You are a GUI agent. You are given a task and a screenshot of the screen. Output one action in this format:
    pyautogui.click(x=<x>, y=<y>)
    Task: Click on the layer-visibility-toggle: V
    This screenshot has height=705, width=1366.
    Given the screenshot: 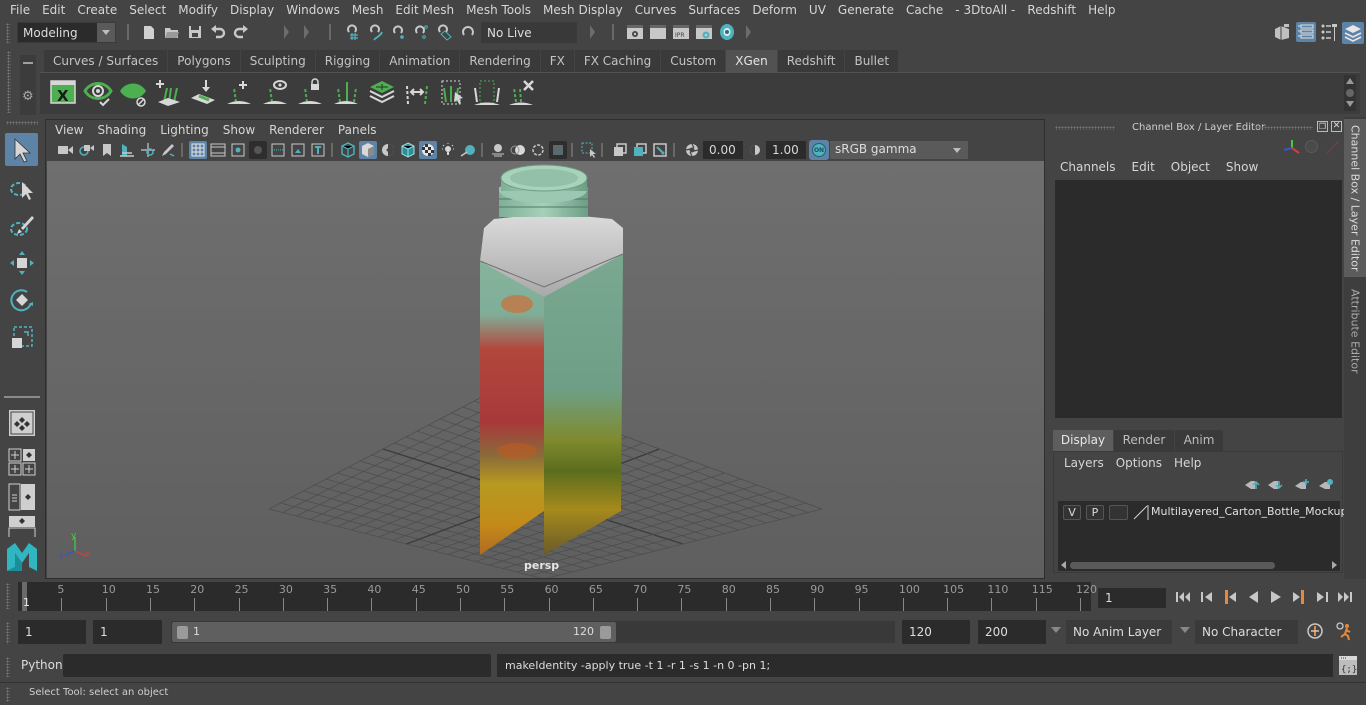 What is the action you would take?
    pyautogui.click(x=1072, y=512)
    